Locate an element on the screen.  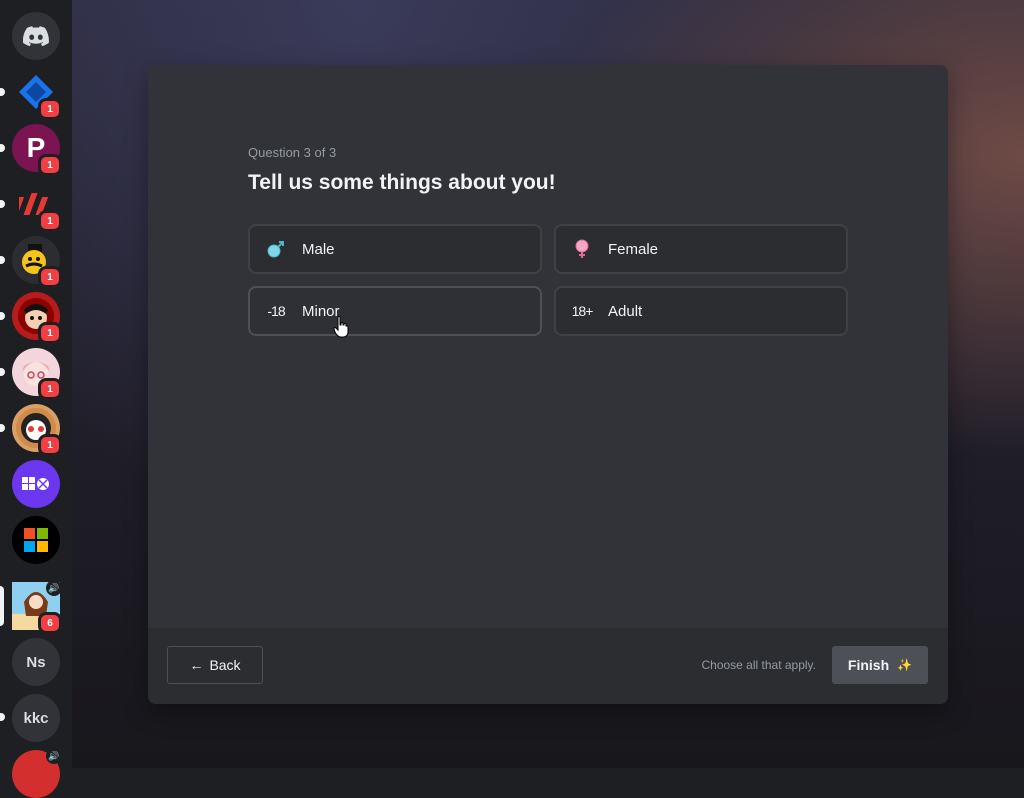
windows-xbox-icon is located at coordinates (35, 483).